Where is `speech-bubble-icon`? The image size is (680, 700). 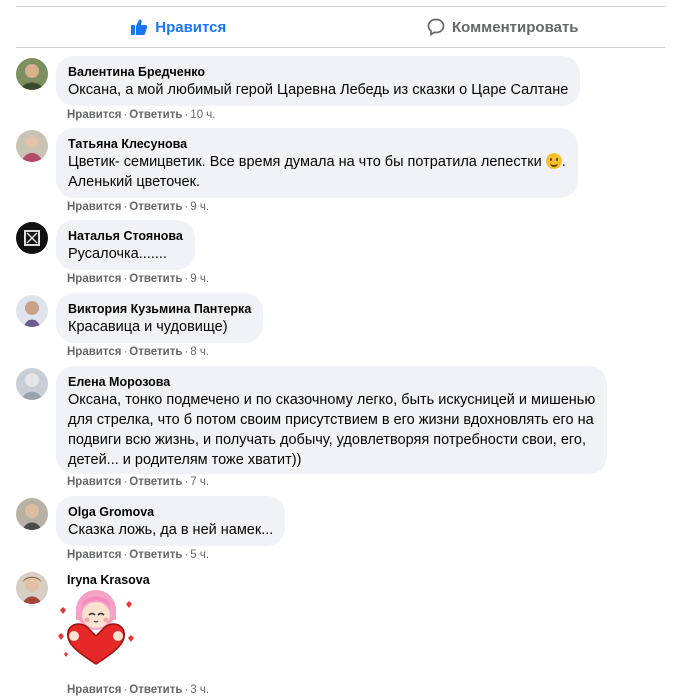 speech-bubble-icon is located at coordinates (436, 27).